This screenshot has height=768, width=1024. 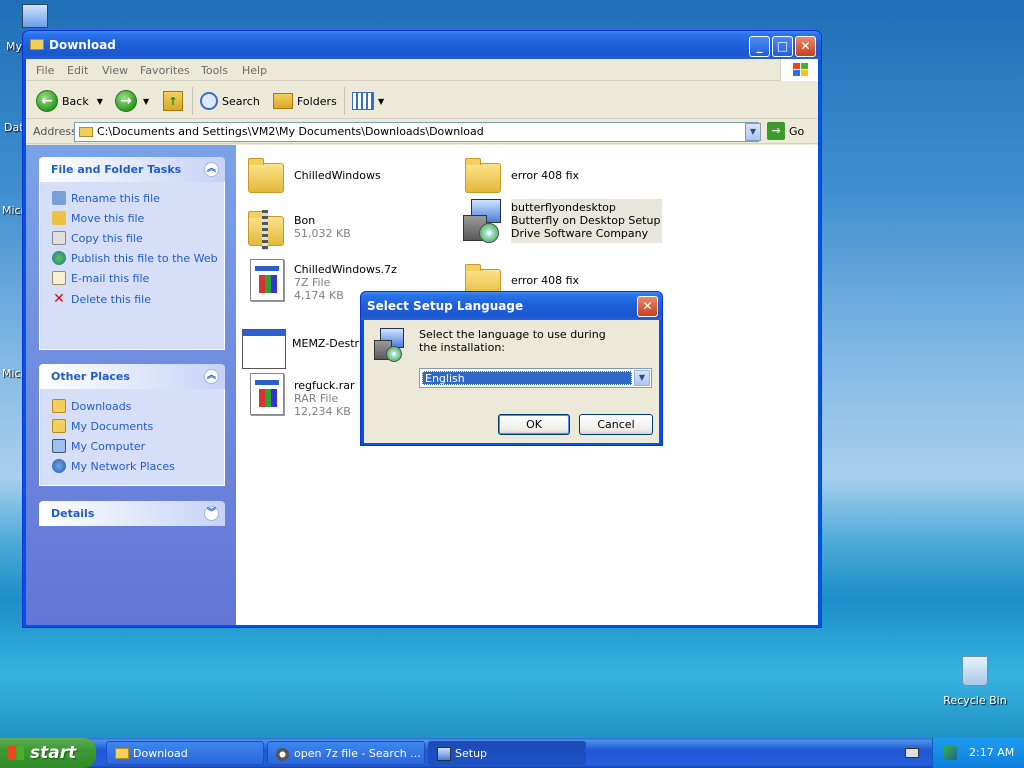 What do you see at coordinates (266, 393) in the screenshot?
I see `generic-file-icon` at bounding box center [266, 393].